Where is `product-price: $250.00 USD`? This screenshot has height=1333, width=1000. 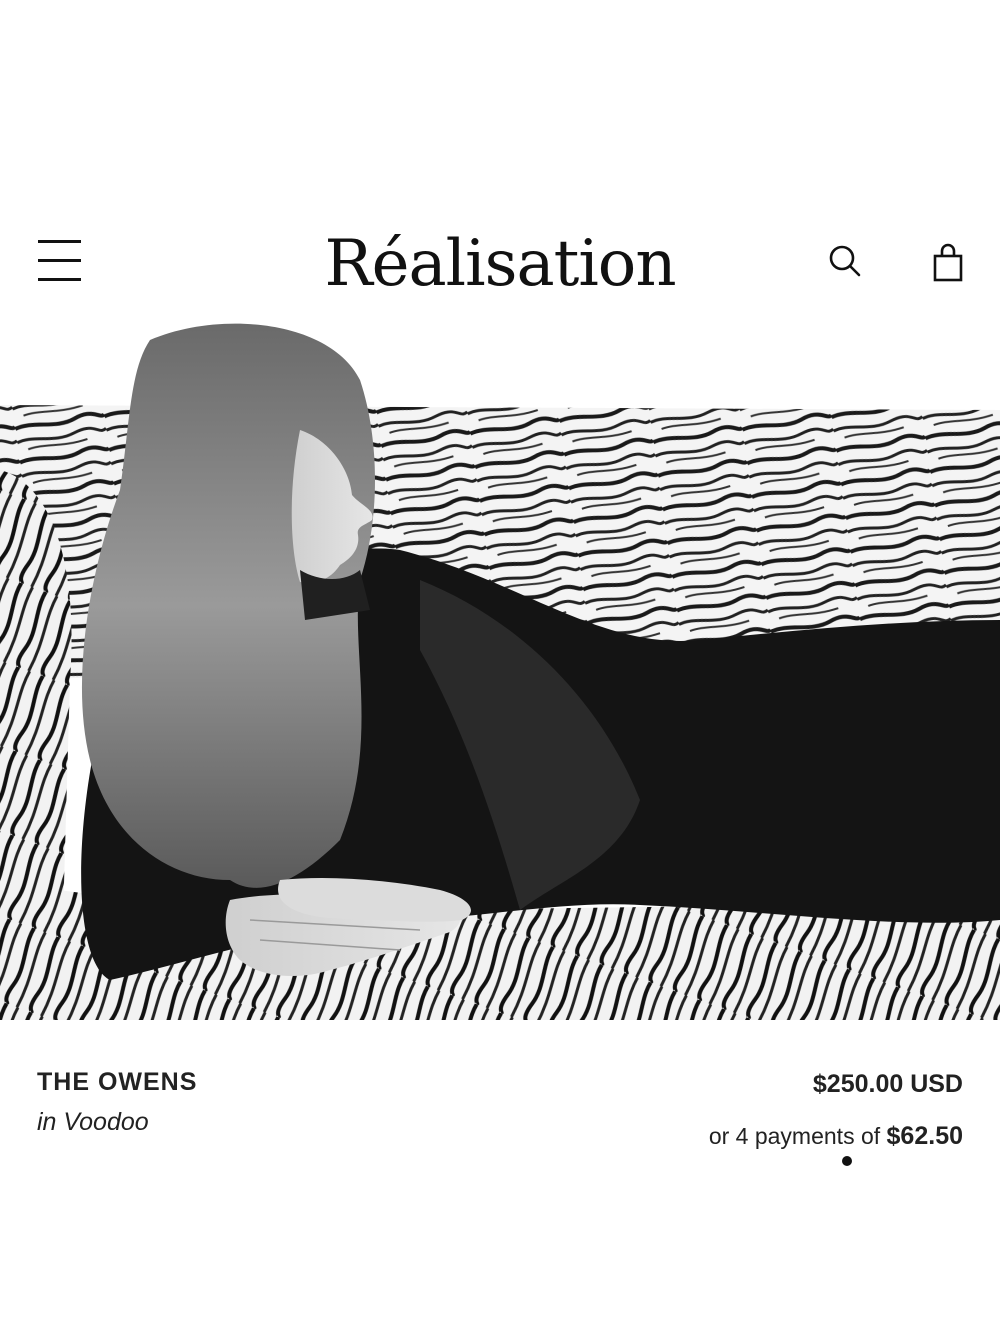
product-price: $250.00 USD is located at coordinates (887, 1084).